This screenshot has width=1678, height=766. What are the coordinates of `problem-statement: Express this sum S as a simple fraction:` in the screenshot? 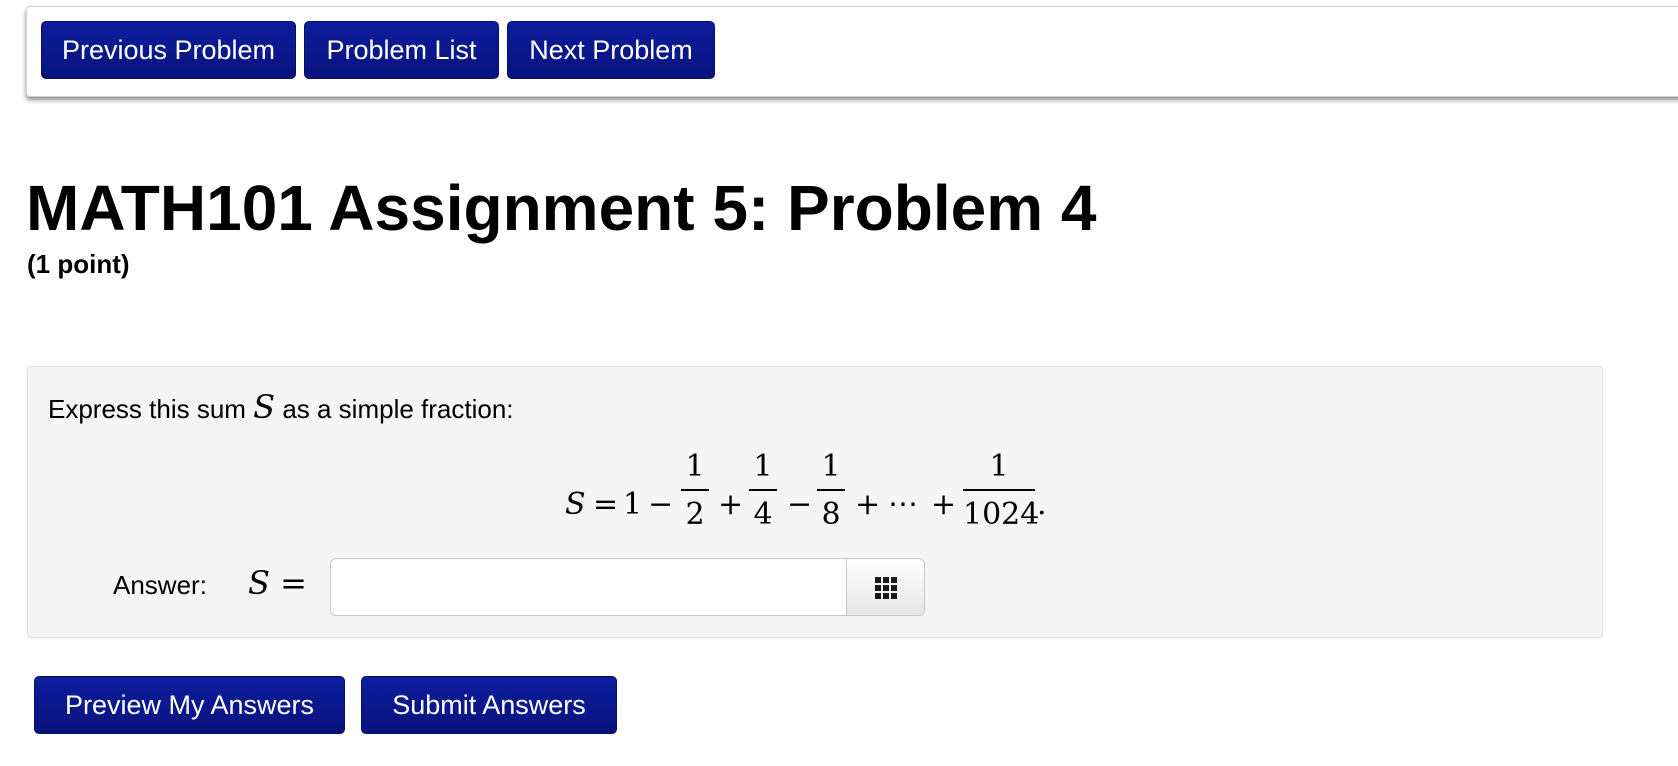 It's located at (281, 408).